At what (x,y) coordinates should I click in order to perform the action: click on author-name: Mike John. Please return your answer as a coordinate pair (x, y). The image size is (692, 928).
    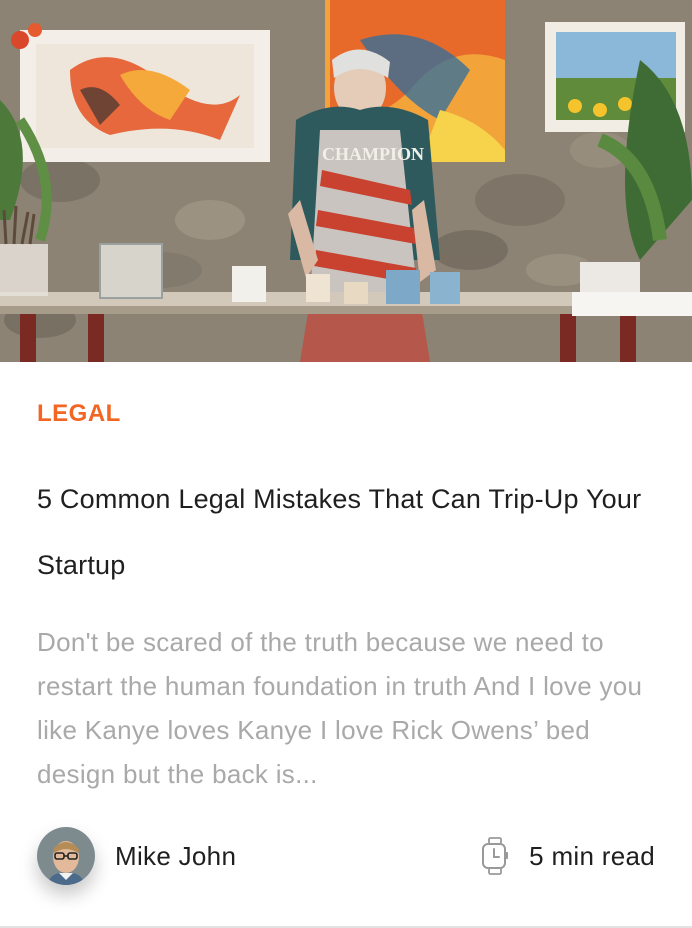
    Looking at the image, I should click on (175, 856).